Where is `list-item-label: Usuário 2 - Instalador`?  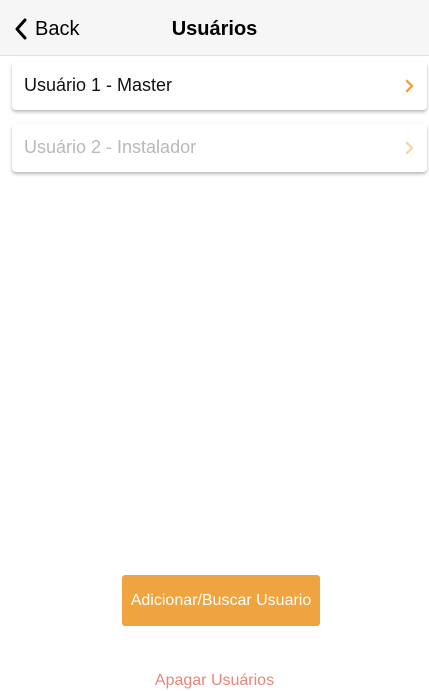 list-item-label: Usuário 2 - Instalador is located at coordinates (110, 147).